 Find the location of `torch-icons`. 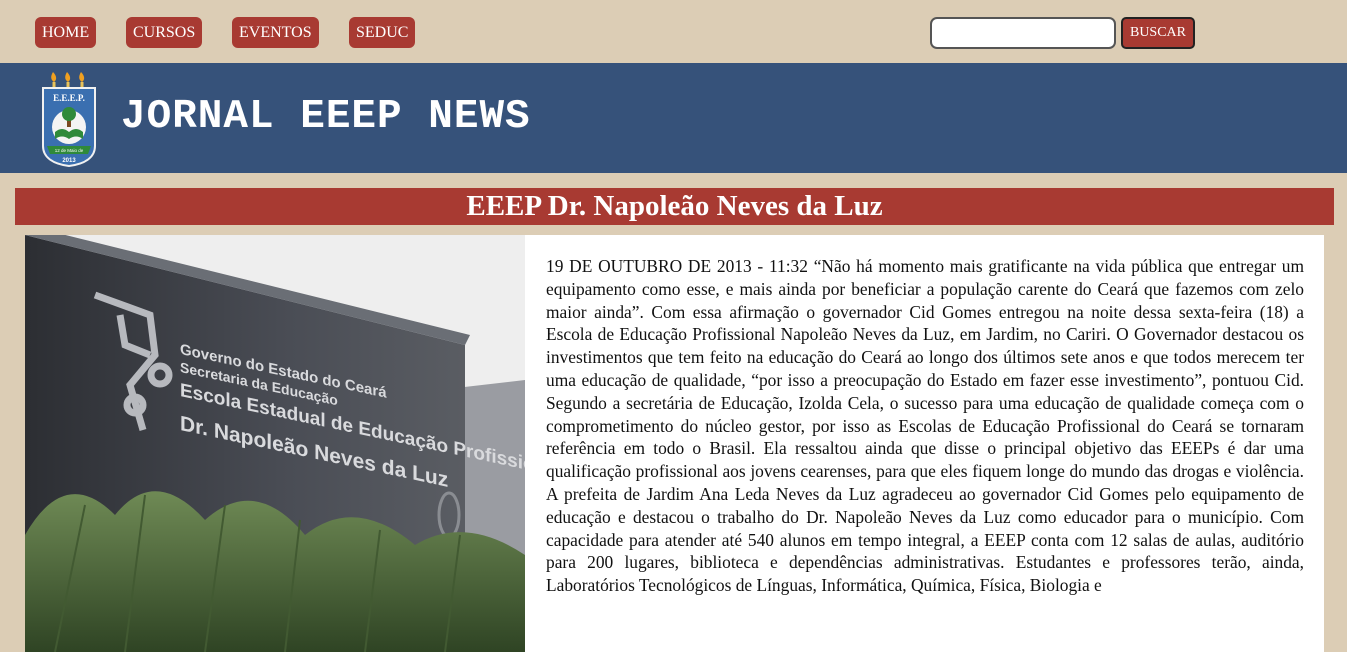

torch-icons is located at coordinates (68, 80).